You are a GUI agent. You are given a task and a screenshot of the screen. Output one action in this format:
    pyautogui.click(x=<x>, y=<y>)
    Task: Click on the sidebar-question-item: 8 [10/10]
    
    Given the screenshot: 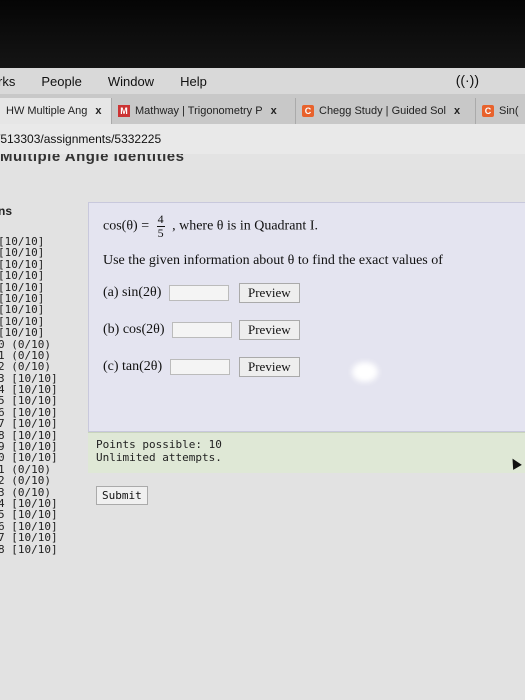 What is the action you would take?
    pyautogui.click(x=29, y=549)
    